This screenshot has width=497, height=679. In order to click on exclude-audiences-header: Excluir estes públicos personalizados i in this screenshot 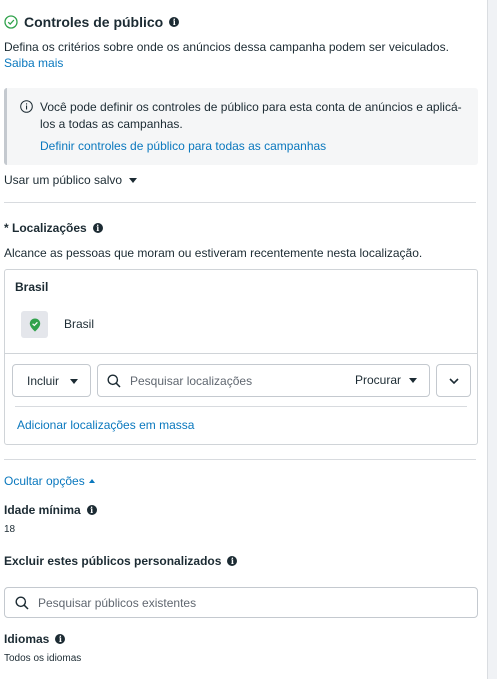, I will do `click(121, 561)`.